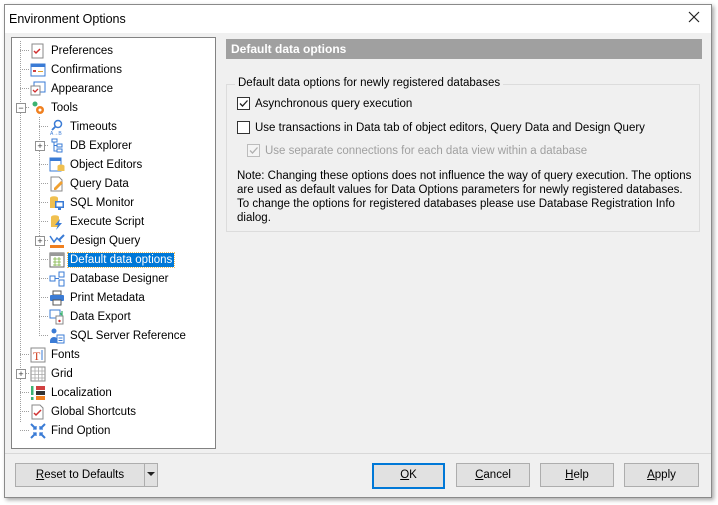 The height and width of the screenshot is (505, 718). Describe the element at coordinates (334, 103) in the screenshot. I see `checkbox-label: Asynchronous query execution` at that location.